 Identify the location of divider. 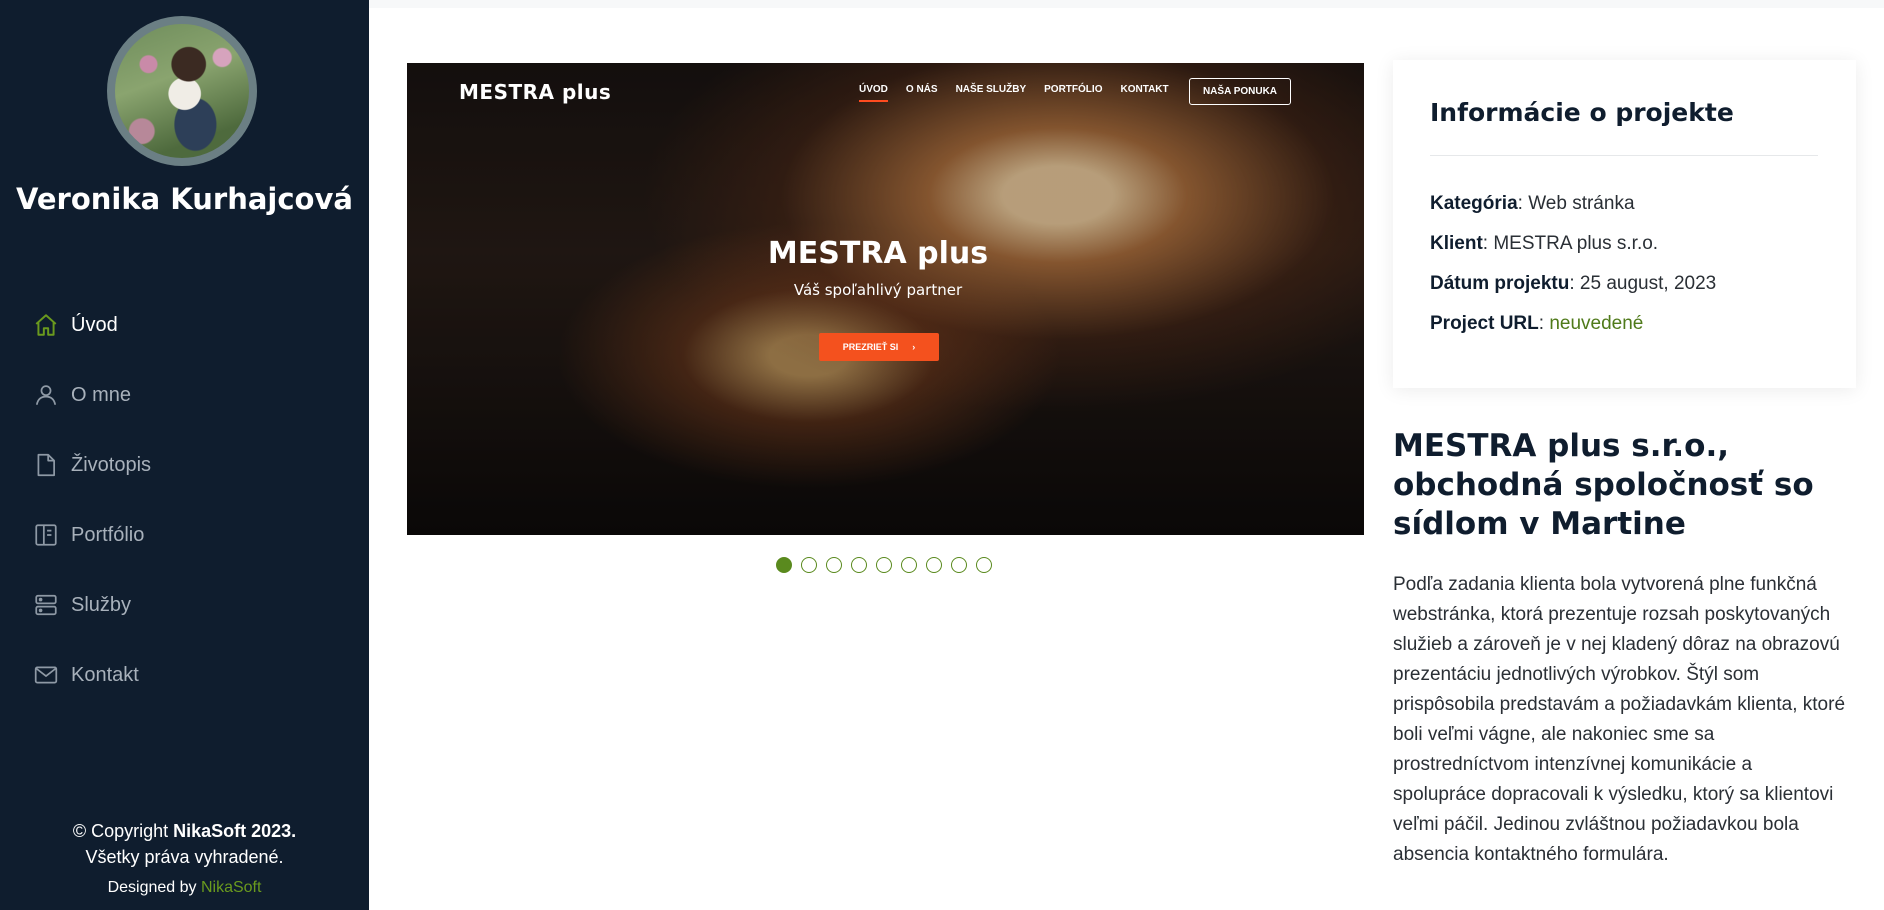
(1624, 155).